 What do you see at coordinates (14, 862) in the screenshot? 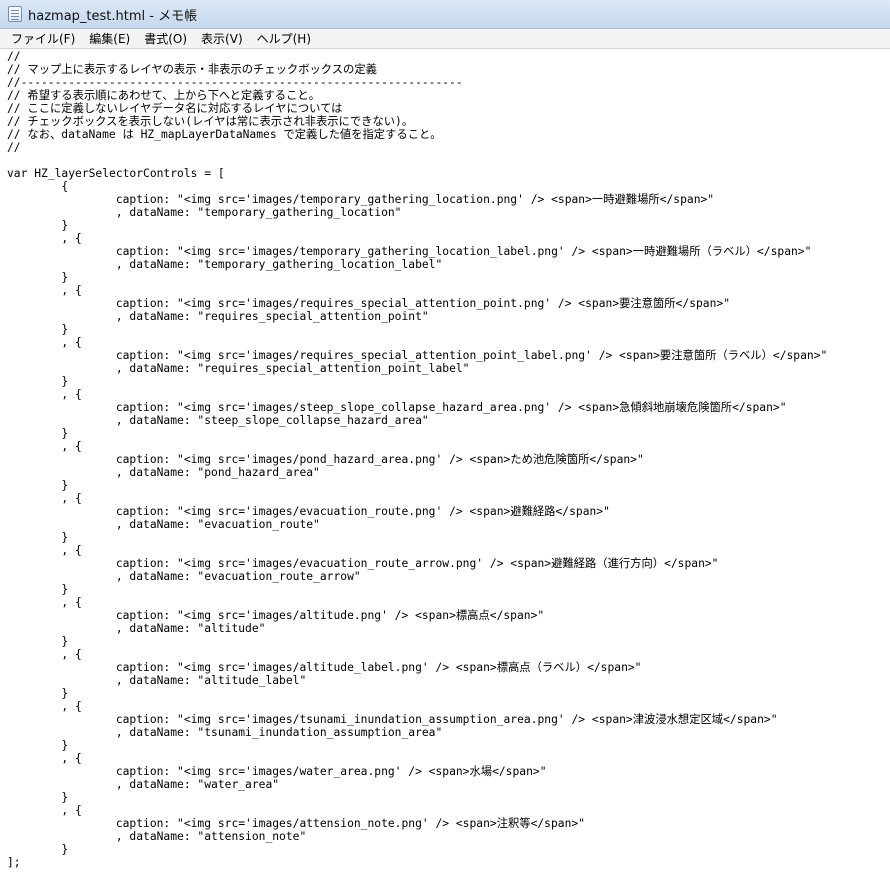
I see `code-line: ];` at bounding box center [14, 862].